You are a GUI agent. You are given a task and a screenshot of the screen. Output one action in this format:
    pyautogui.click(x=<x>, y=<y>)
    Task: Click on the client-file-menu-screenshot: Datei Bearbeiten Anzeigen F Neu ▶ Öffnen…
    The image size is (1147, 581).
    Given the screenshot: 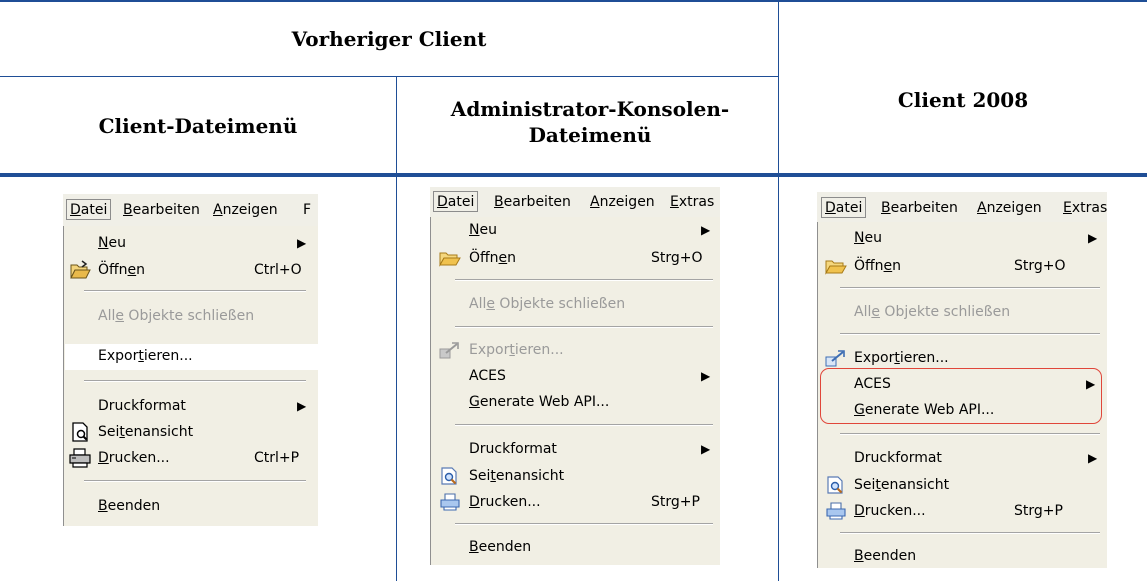 What is the action you would take?
    pyautogui.click(x=190, y=360)
    